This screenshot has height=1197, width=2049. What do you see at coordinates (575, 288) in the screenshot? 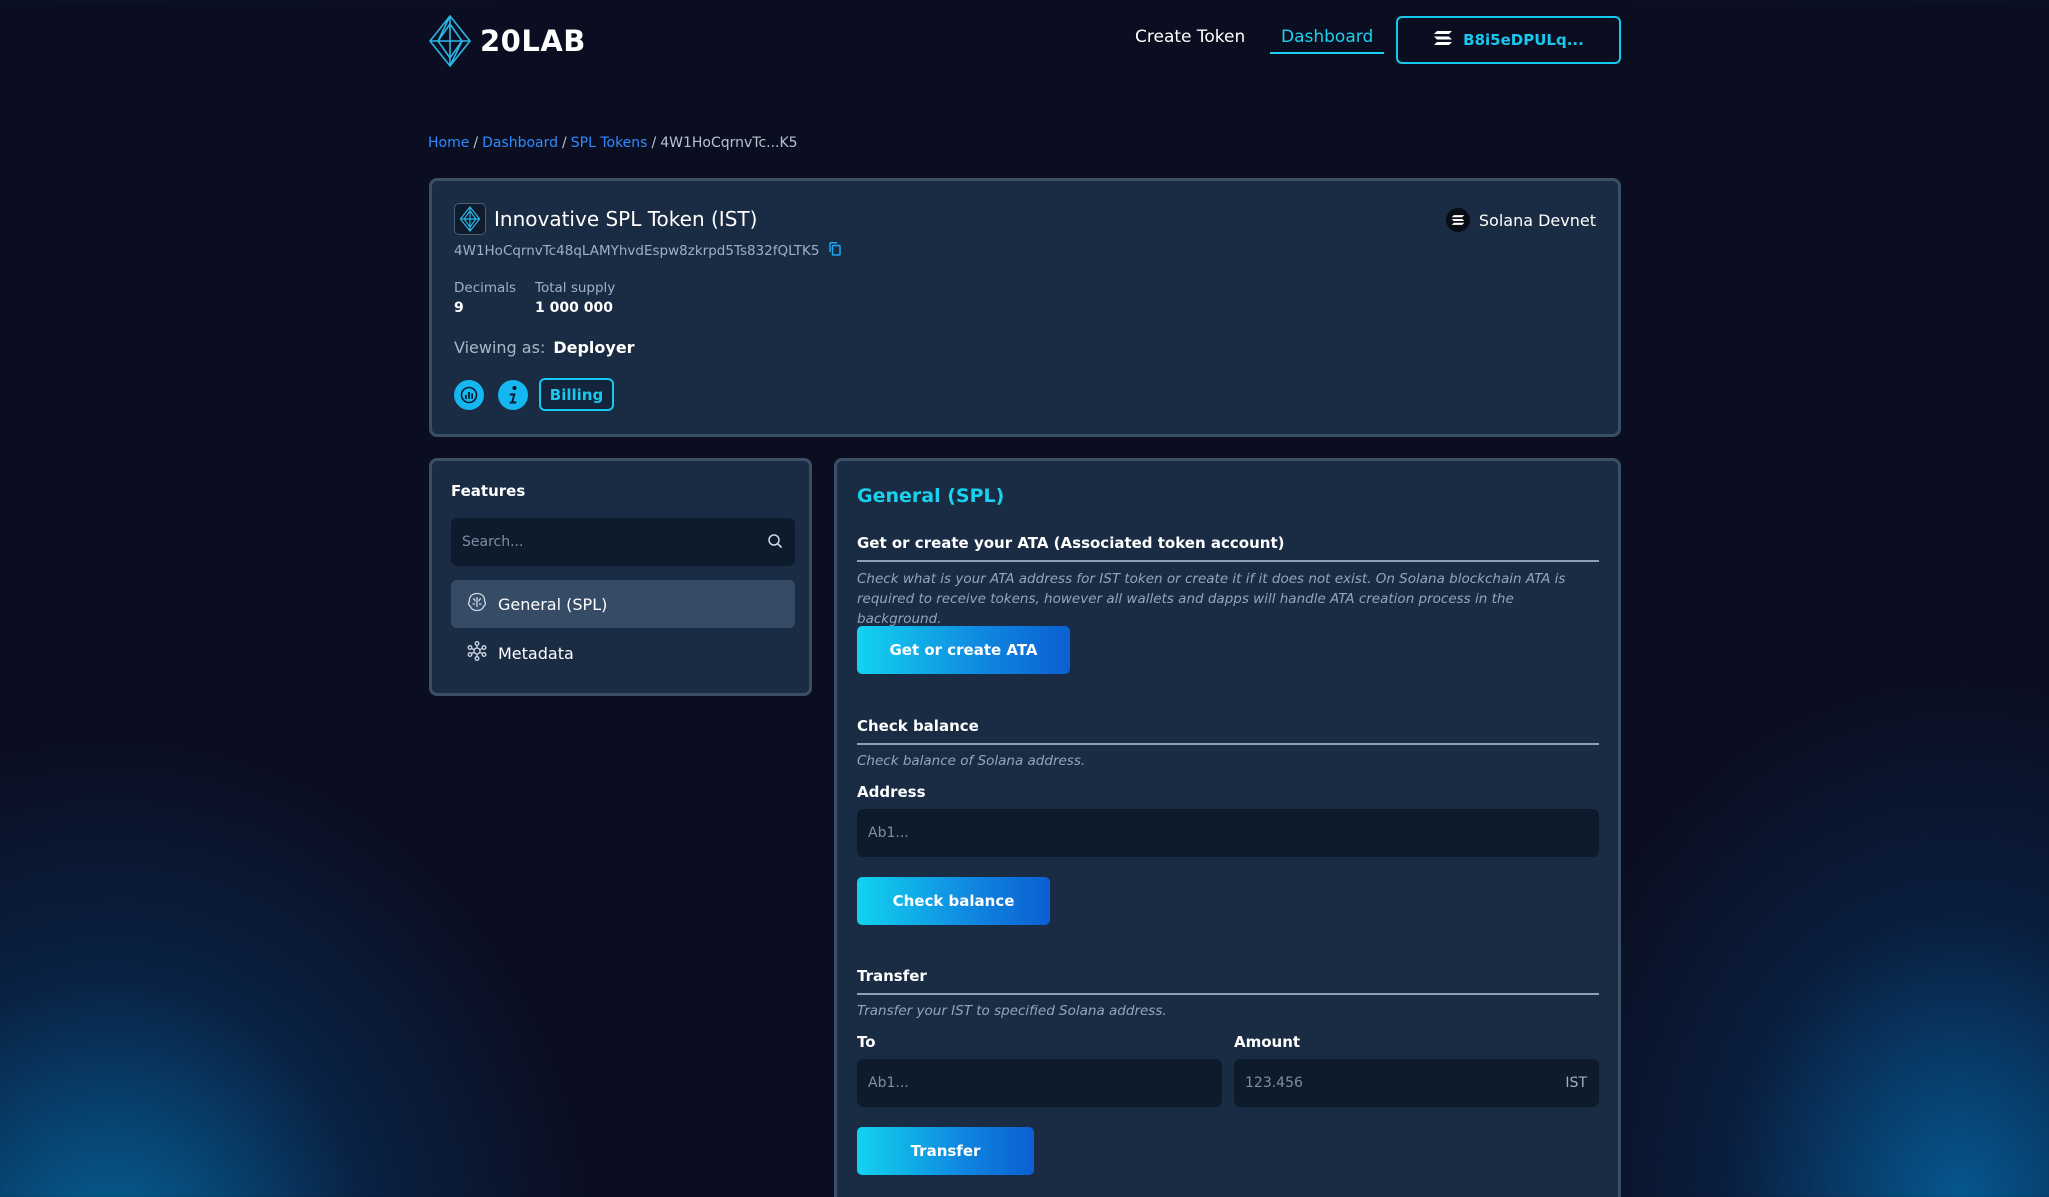
I see `supply-label: Total supply` at bounding box center [575, 288].